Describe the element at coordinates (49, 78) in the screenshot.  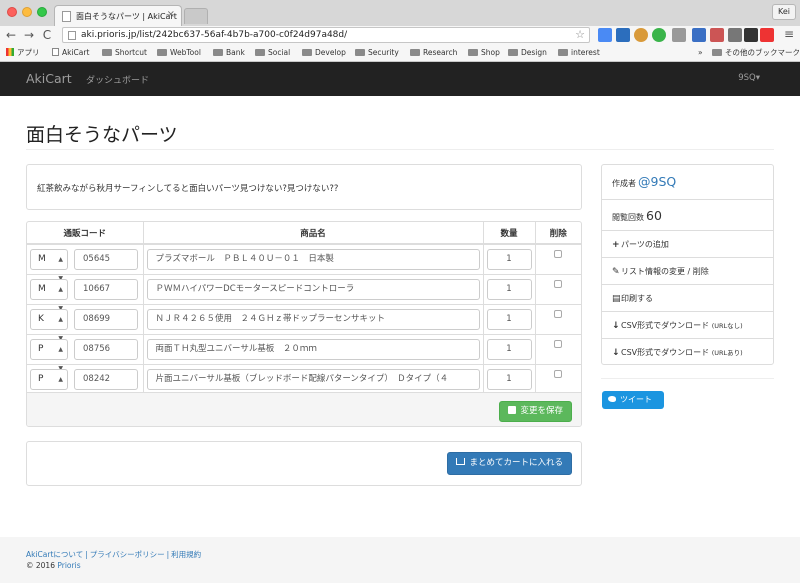
I see `brand-link: AkiCart` at that location.